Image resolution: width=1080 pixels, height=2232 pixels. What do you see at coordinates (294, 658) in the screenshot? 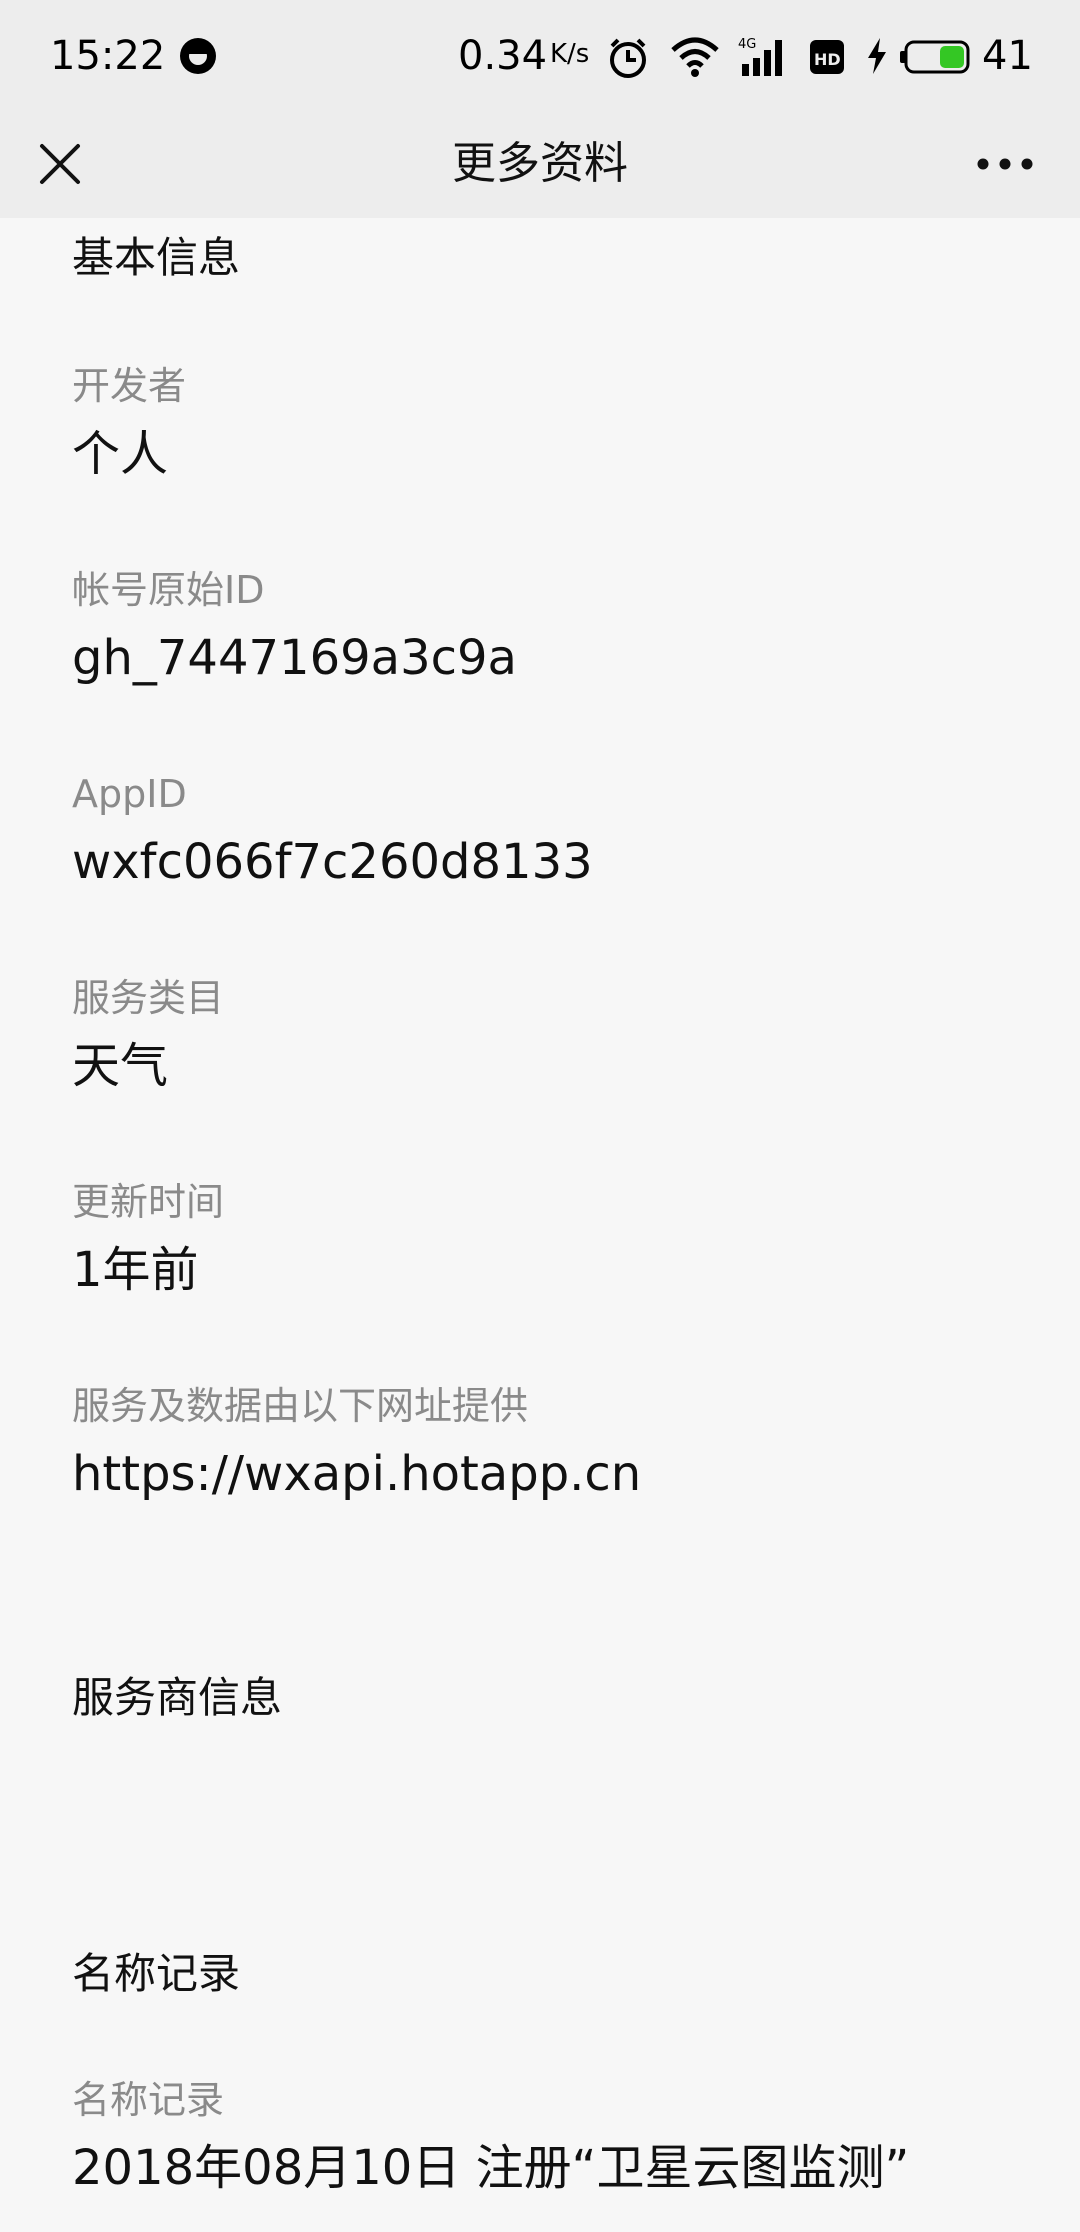
I see `field-value-original-id: gh_7447169a3c9a` at bounding box center [294, 658].